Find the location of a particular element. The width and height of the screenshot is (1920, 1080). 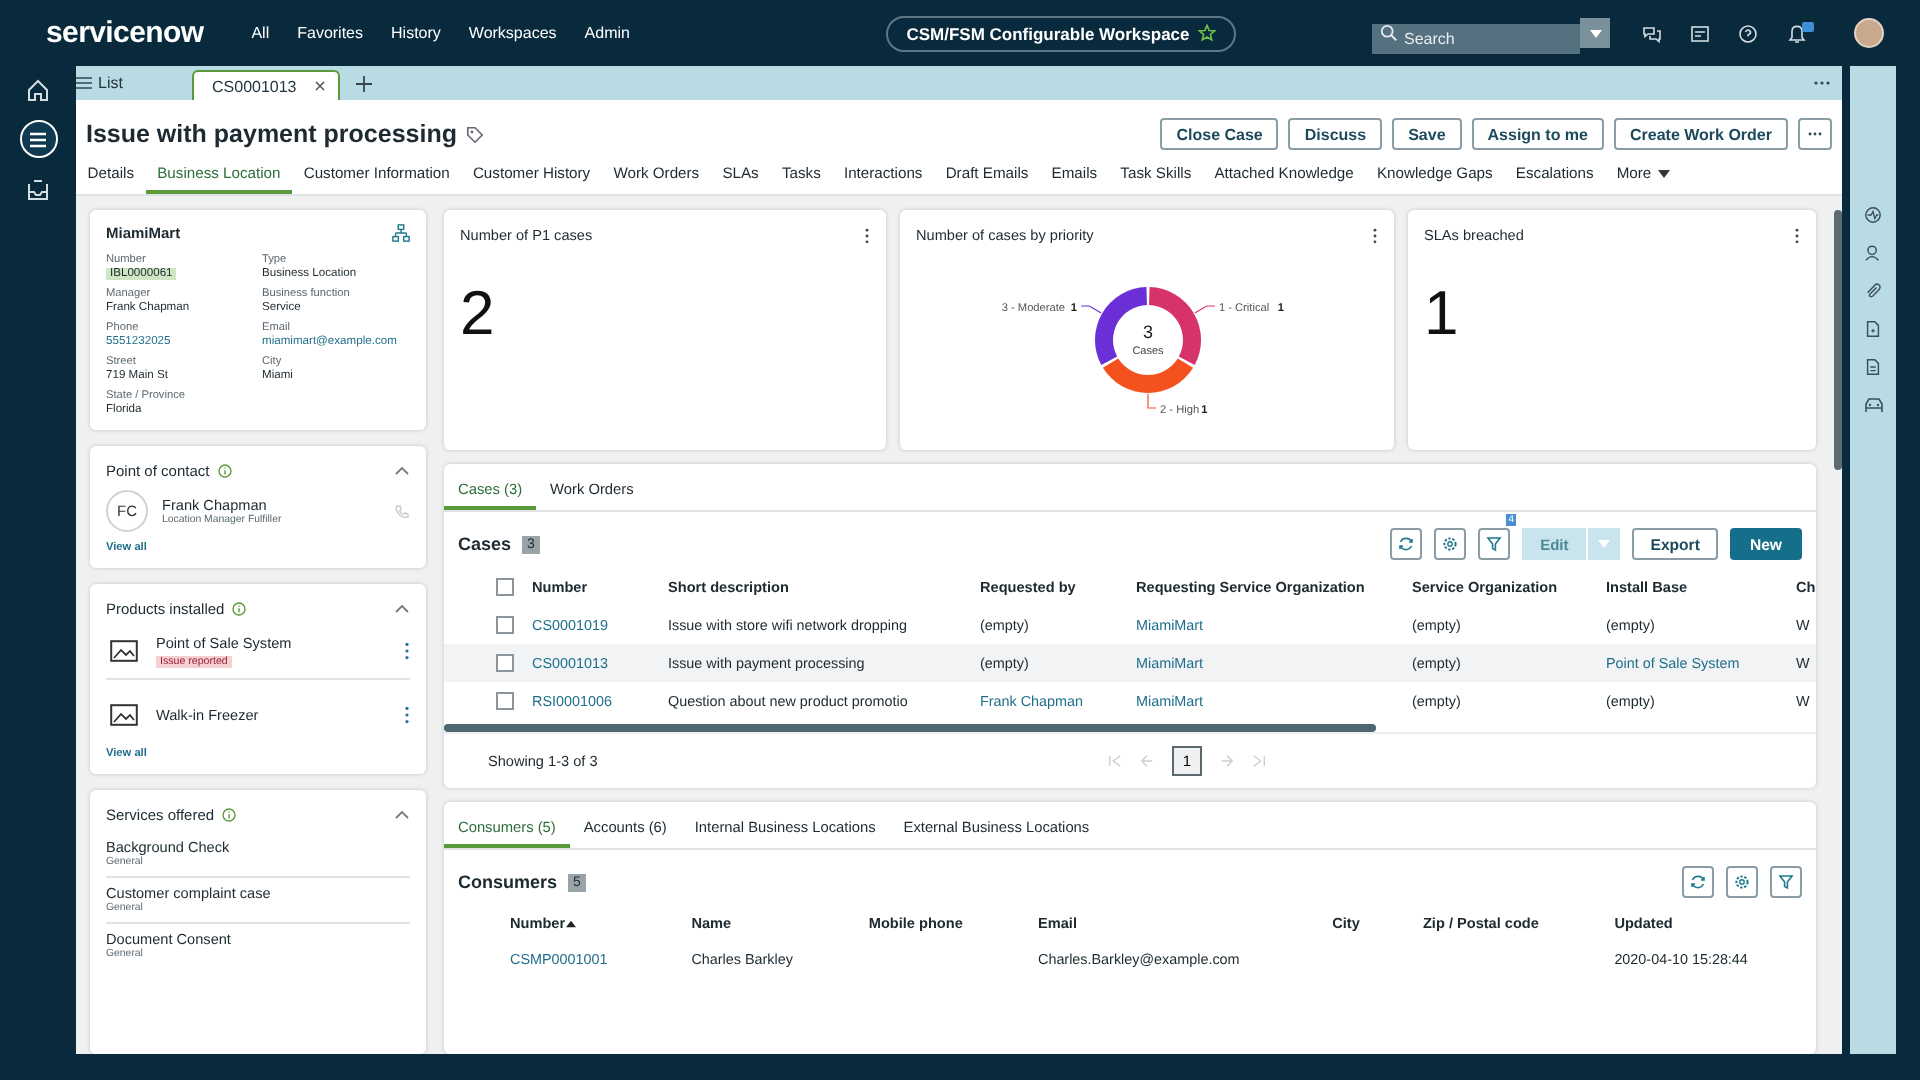

nav-link: Workspaces is located at coordinates (512, 33).